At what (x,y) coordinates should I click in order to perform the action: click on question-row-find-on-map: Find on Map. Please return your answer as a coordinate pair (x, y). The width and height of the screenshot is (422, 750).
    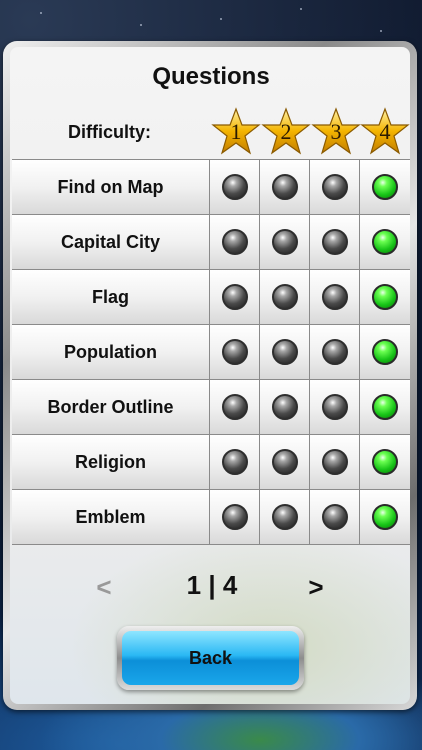
    Looking at the image, I should click on (211, 186).